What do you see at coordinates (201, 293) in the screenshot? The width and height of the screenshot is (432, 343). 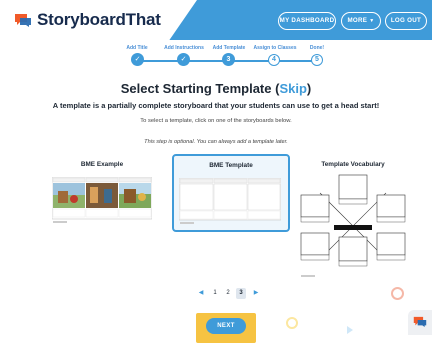 I see `prev-page-icon: ◀` at bounding box center [201, 293].